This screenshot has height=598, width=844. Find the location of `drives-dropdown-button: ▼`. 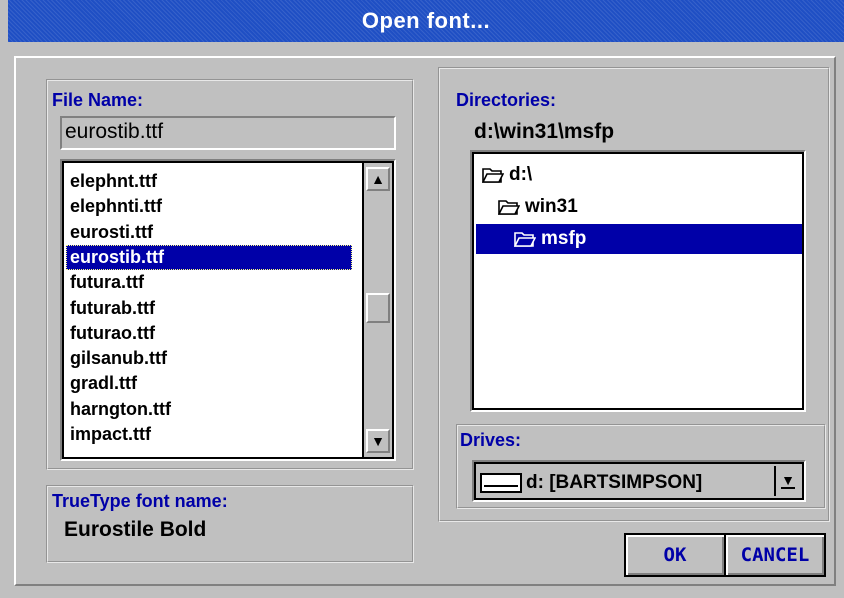

drives-dropdown-button: ▼ is located at coordinates (787, 481).